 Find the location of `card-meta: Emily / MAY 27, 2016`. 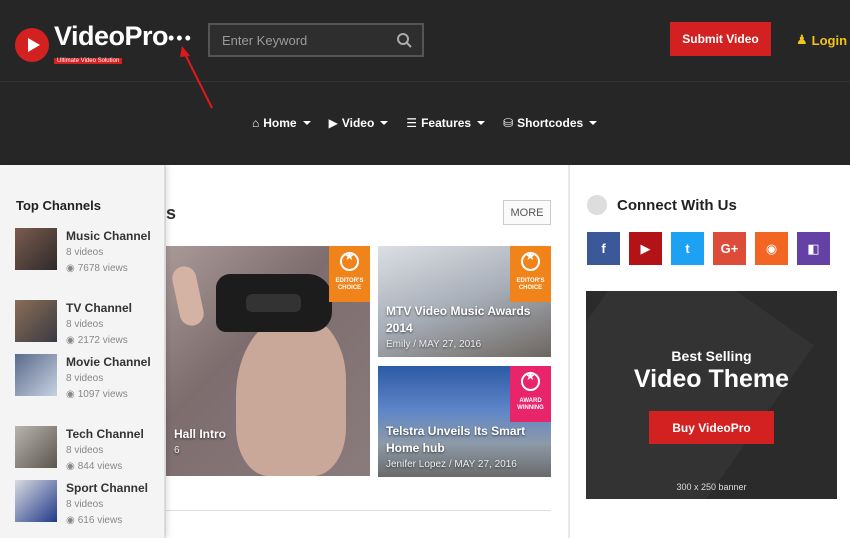

card-meta: Emily / MAY 27, 2016 is located at coordinates (434, 344).